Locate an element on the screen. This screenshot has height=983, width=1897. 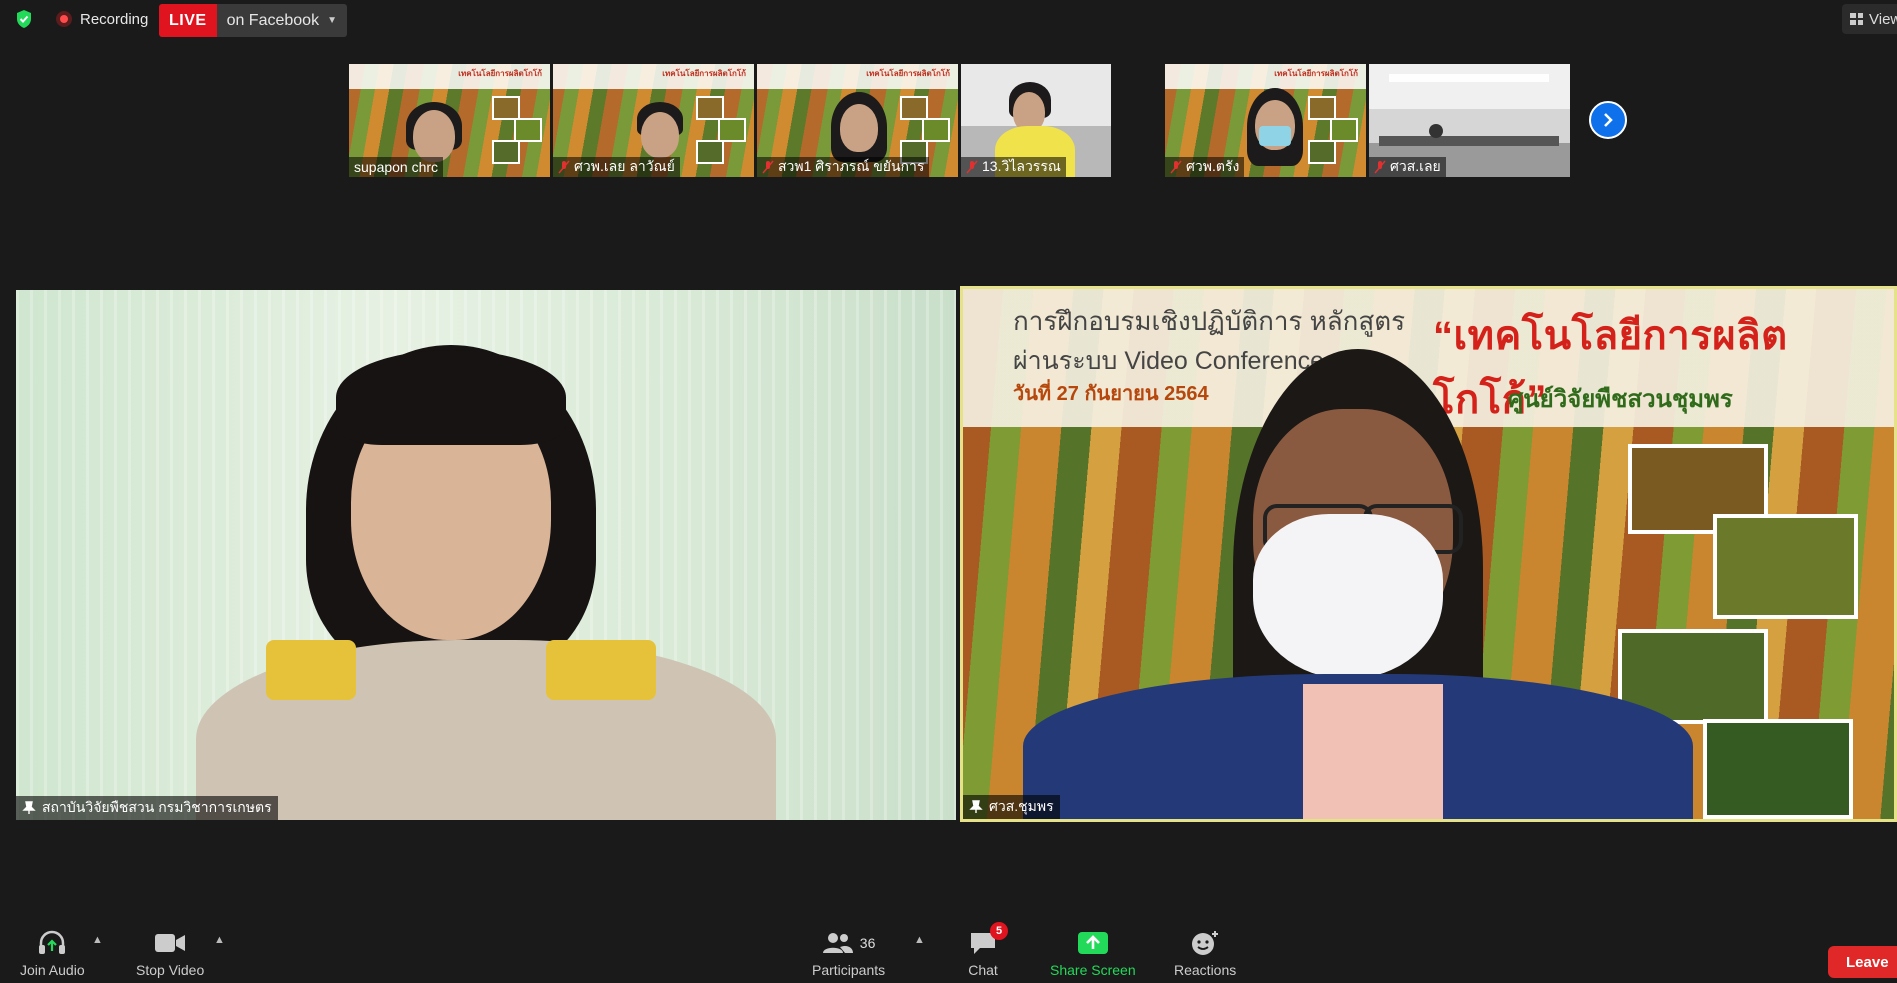
chevron-right-icon is located at coordinates (1608, 120).